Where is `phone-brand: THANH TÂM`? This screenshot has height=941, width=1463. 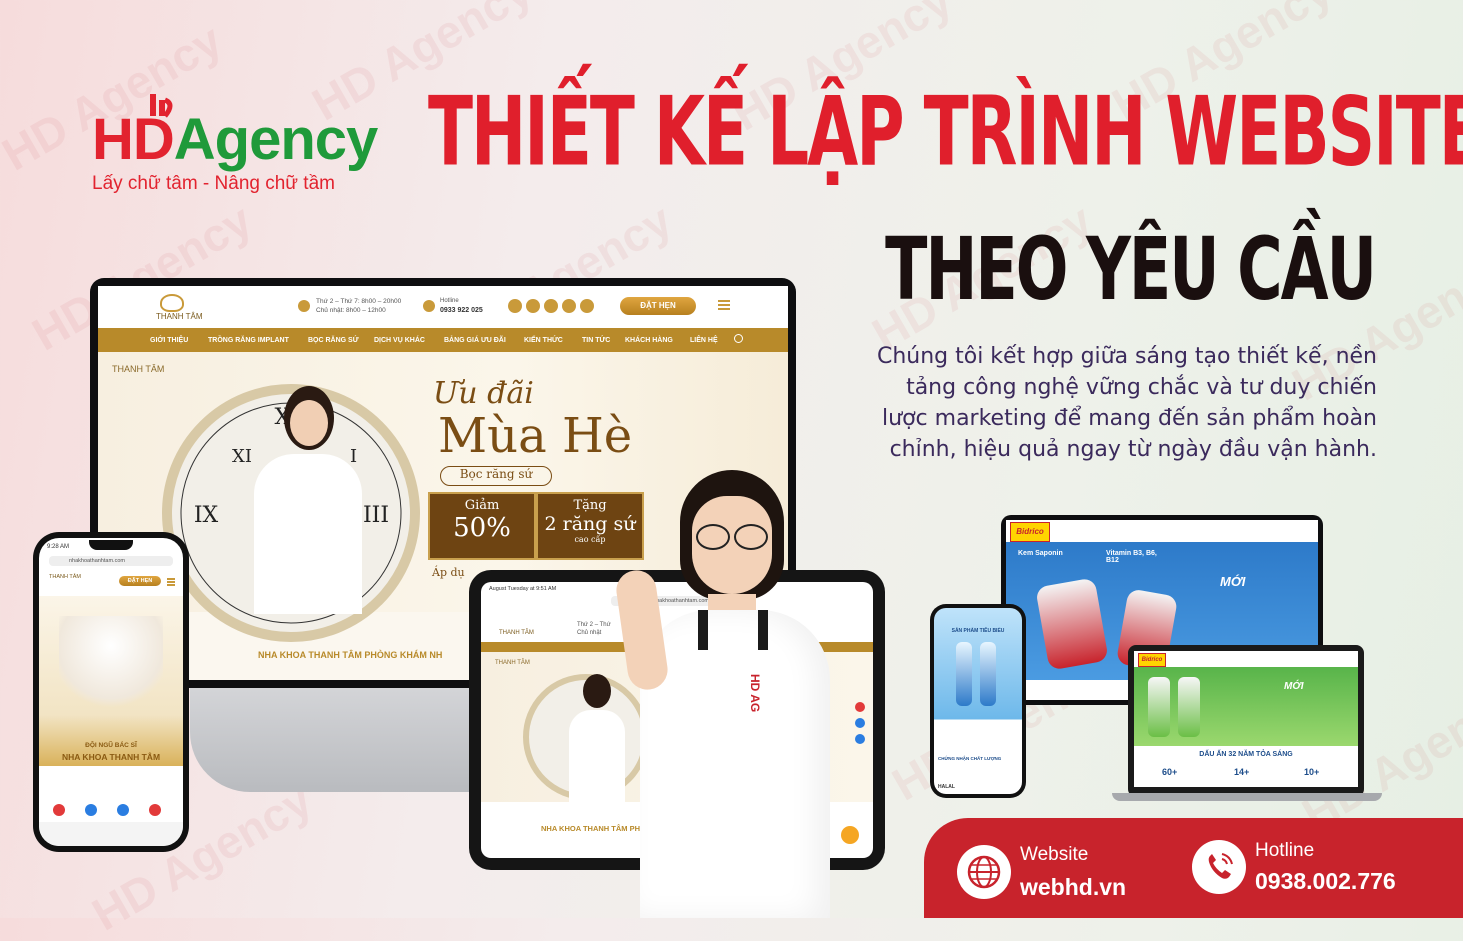 phone-brand: THANH TÂM is located at coordinates (65, 577).